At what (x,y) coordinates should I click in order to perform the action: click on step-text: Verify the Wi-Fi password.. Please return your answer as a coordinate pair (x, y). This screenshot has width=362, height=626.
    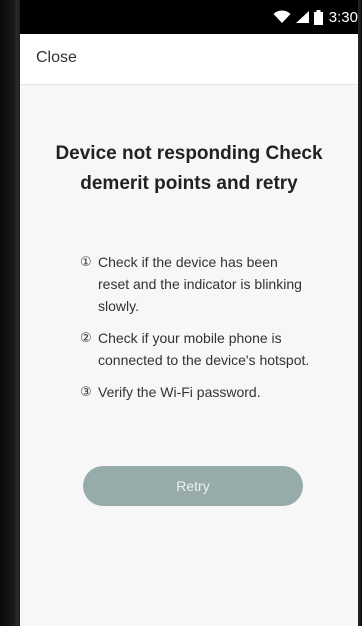
    Looking at the image, I should click on (179, 392).